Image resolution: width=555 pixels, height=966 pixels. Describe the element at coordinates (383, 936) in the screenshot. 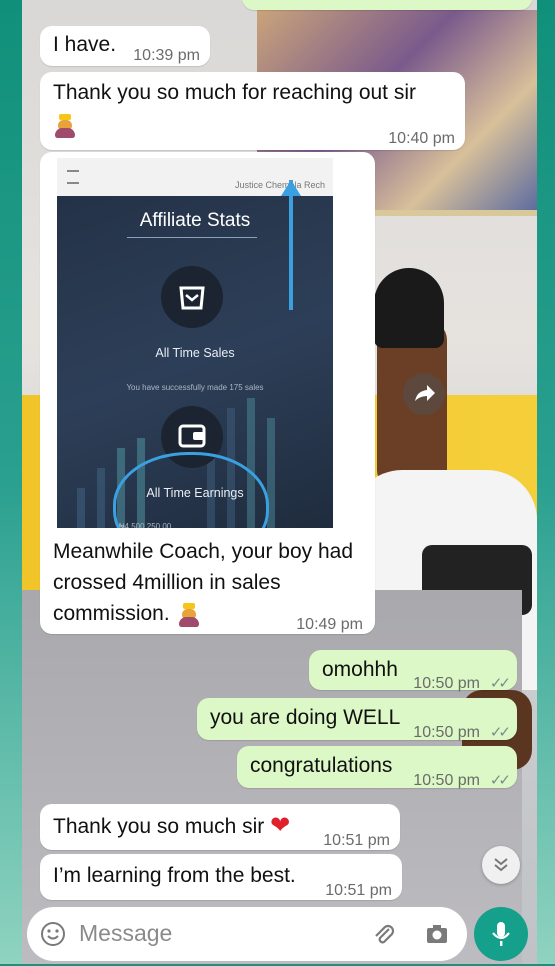

I see `paperclip-icon` at that location.